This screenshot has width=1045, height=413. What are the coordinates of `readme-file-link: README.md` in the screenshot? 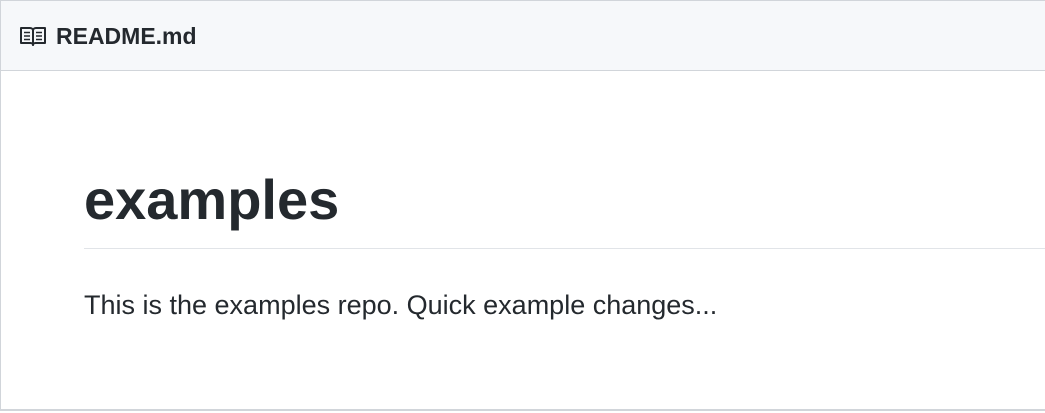 It's located at (126, 36).